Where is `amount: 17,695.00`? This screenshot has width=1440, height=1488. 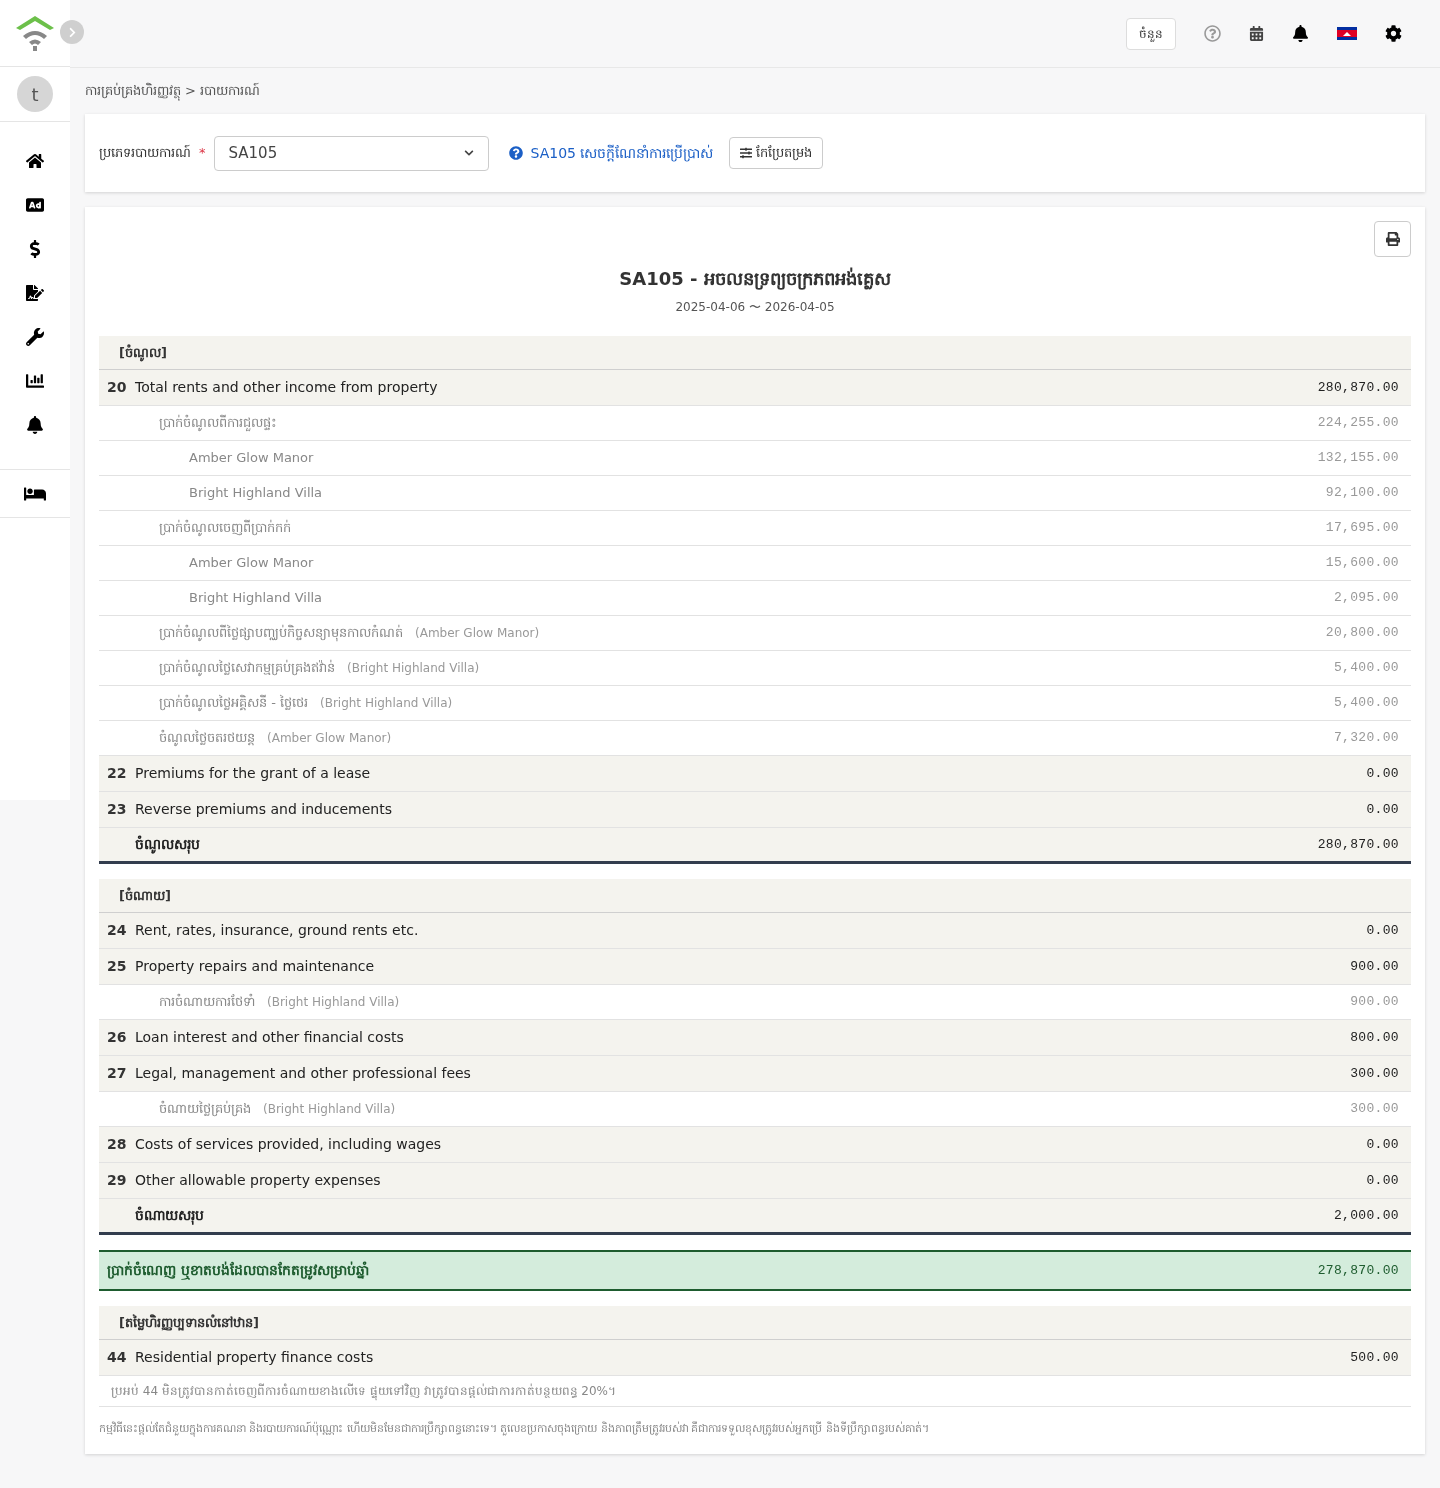
amount: 17,695.00 is located at coordinates (1362, 528).